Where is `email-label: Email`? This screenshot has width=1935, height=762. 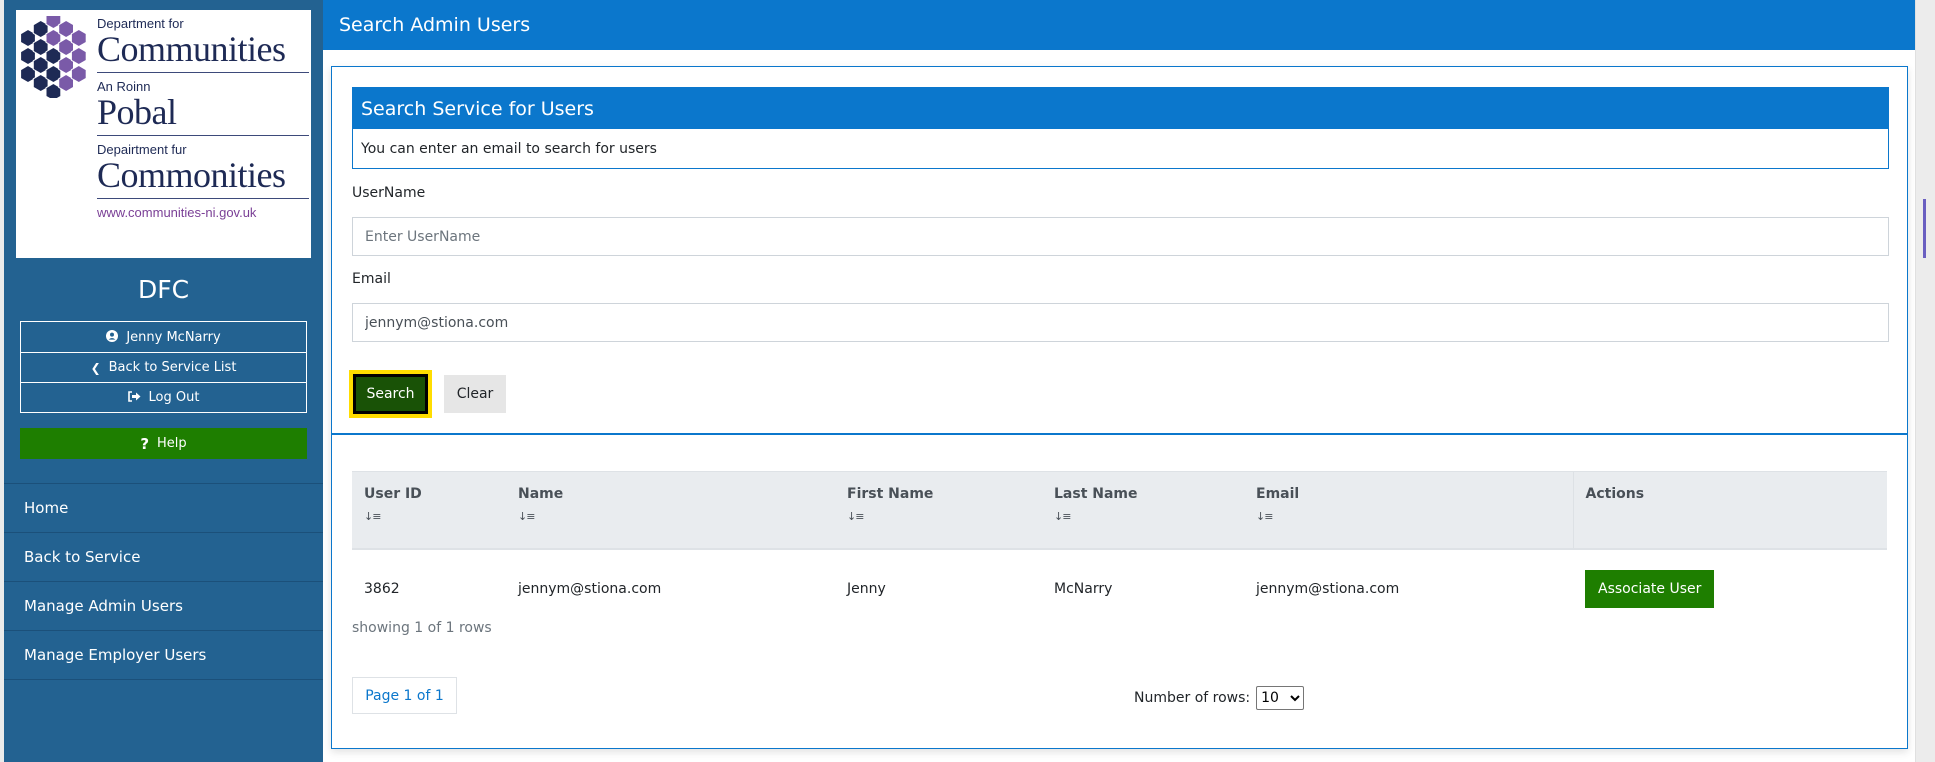
email-label: Email is located at coordinates (371, 279).